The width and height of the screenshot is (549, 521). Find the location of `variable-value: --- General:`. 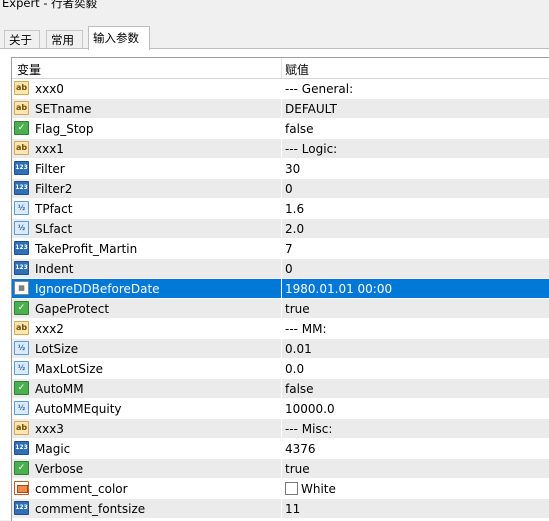

variable-value: --- General: is located at coordinates (319, 89).